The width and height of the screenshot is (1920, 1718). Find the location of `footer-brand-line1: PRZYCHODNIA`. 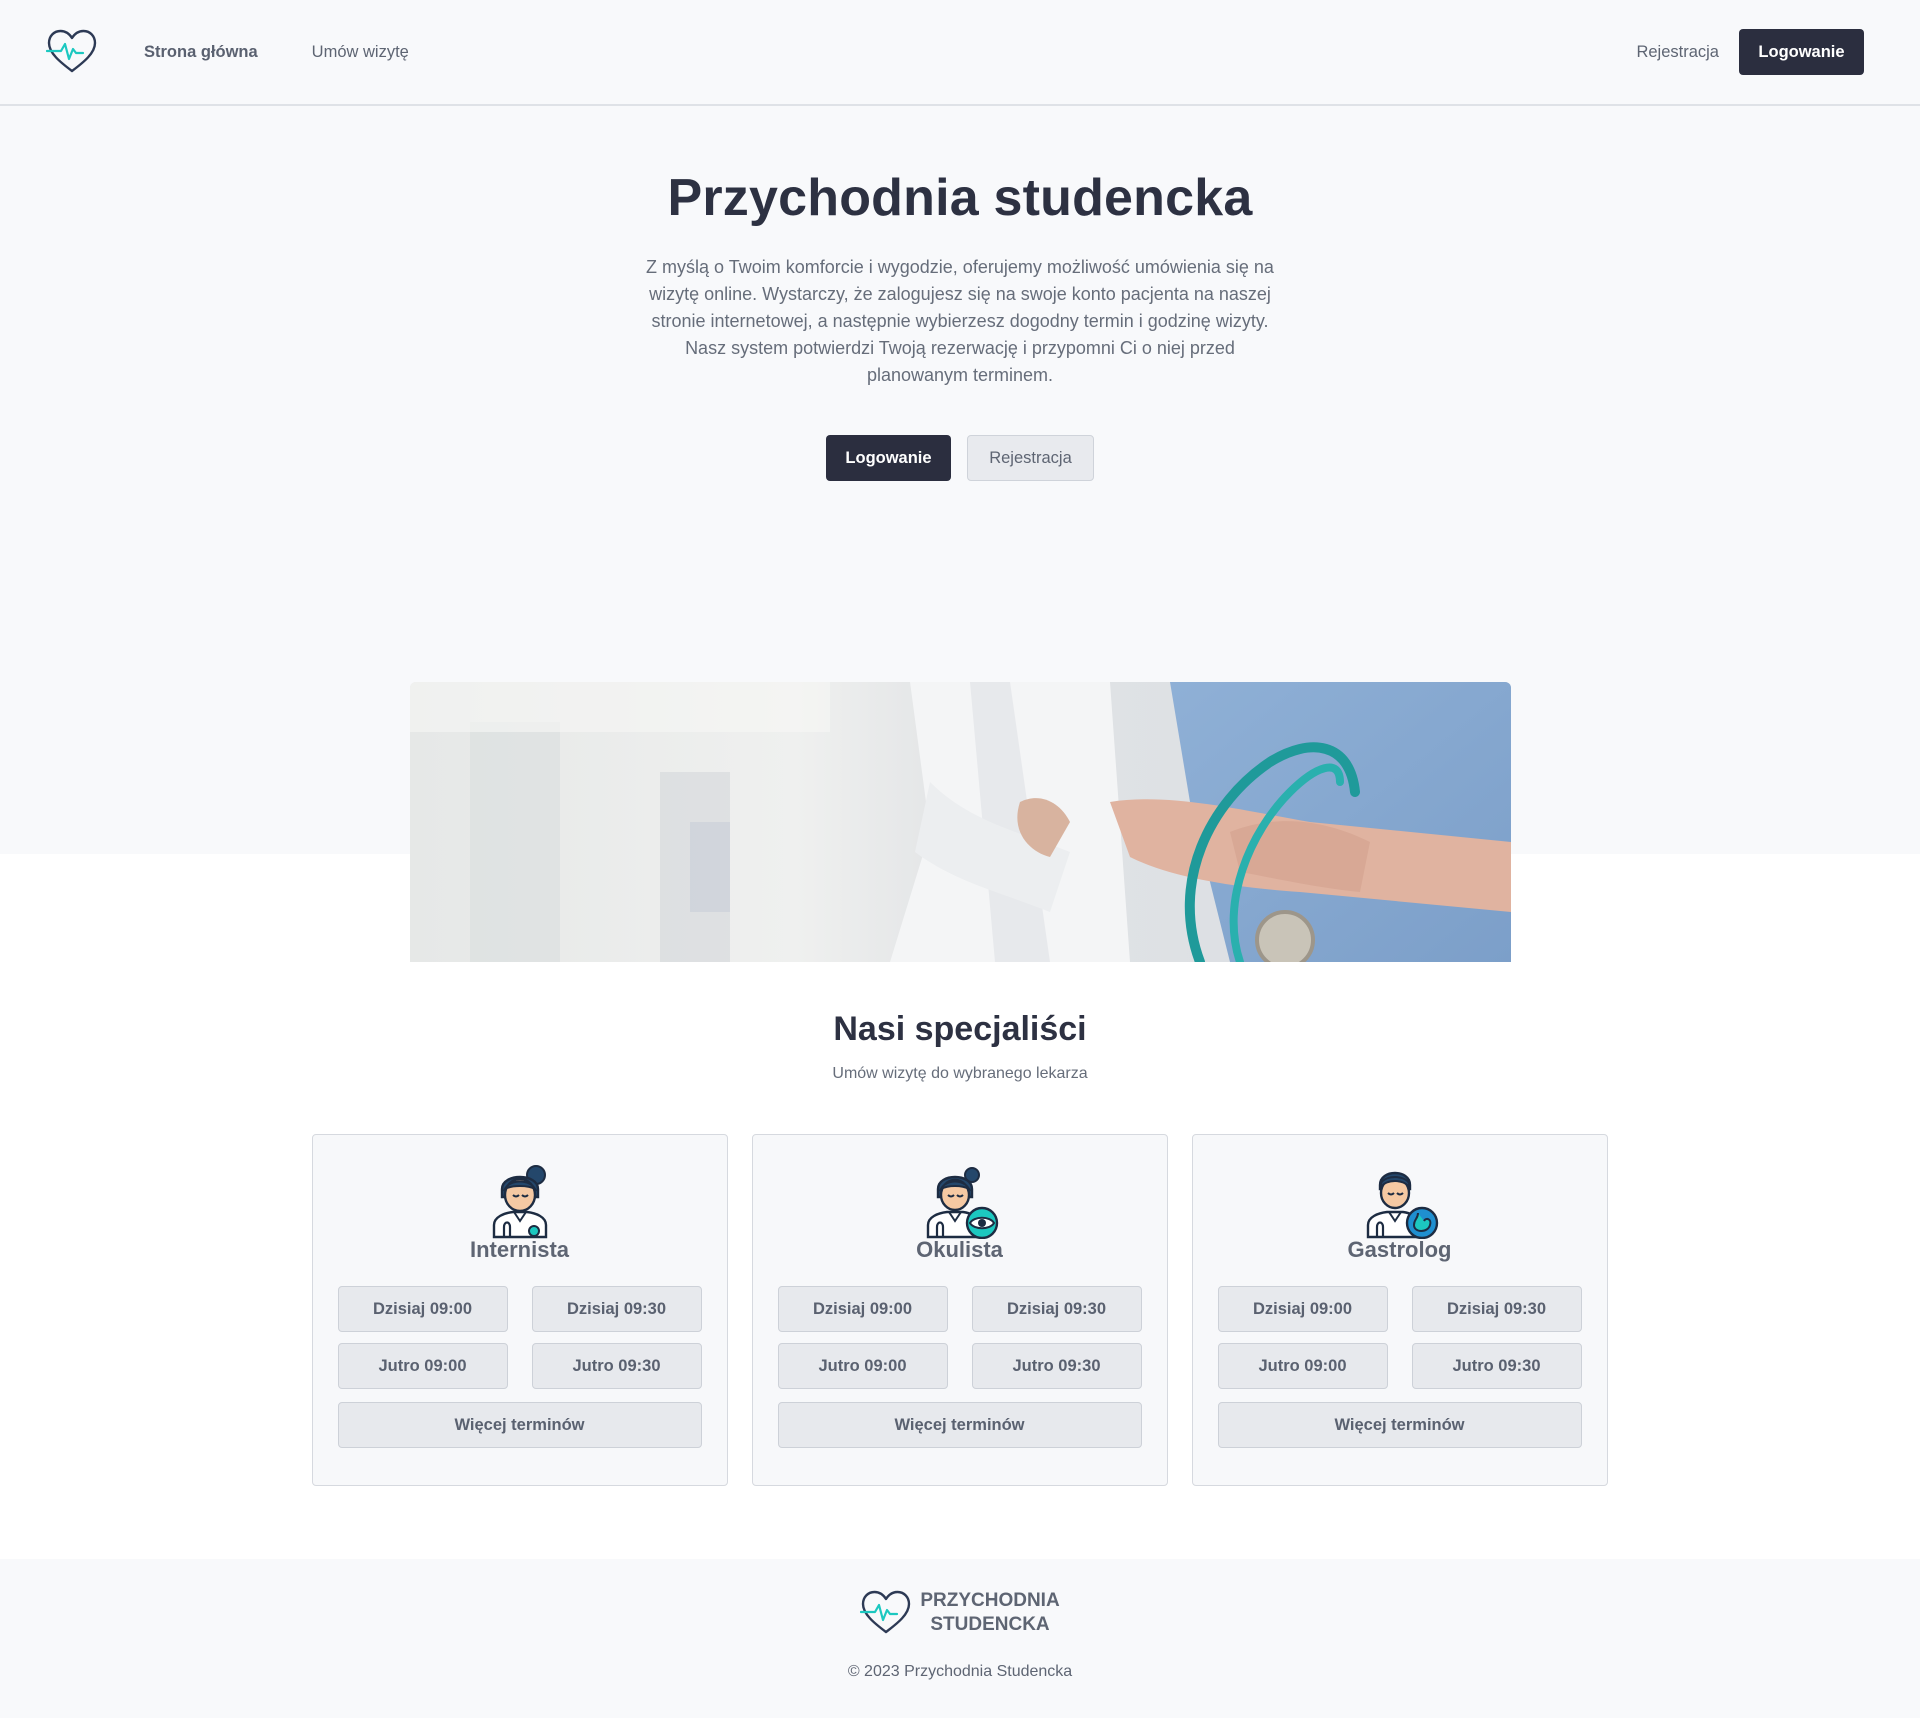

footer-brand-line1: PRZYCHODNIA is located at coordinates (990, 1600).